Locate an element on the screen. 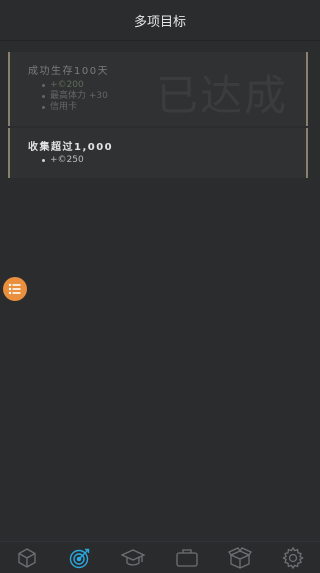 The height and width of the screenshot is (573, 320). reward-list: +©200 最高体力 +30 信用卡 is located at coordinates (75, 96).